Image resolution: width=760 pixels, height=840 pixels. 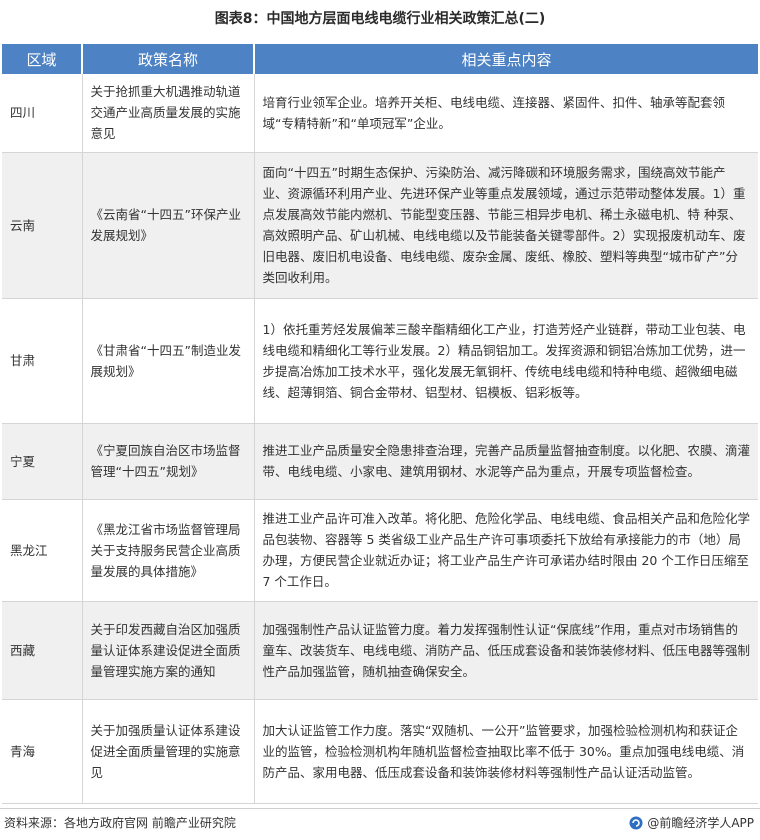 What do you see at coordinates (42, 751) in the screenshot?
I see `region-cell: 青海` at bounding box center [42, 751].